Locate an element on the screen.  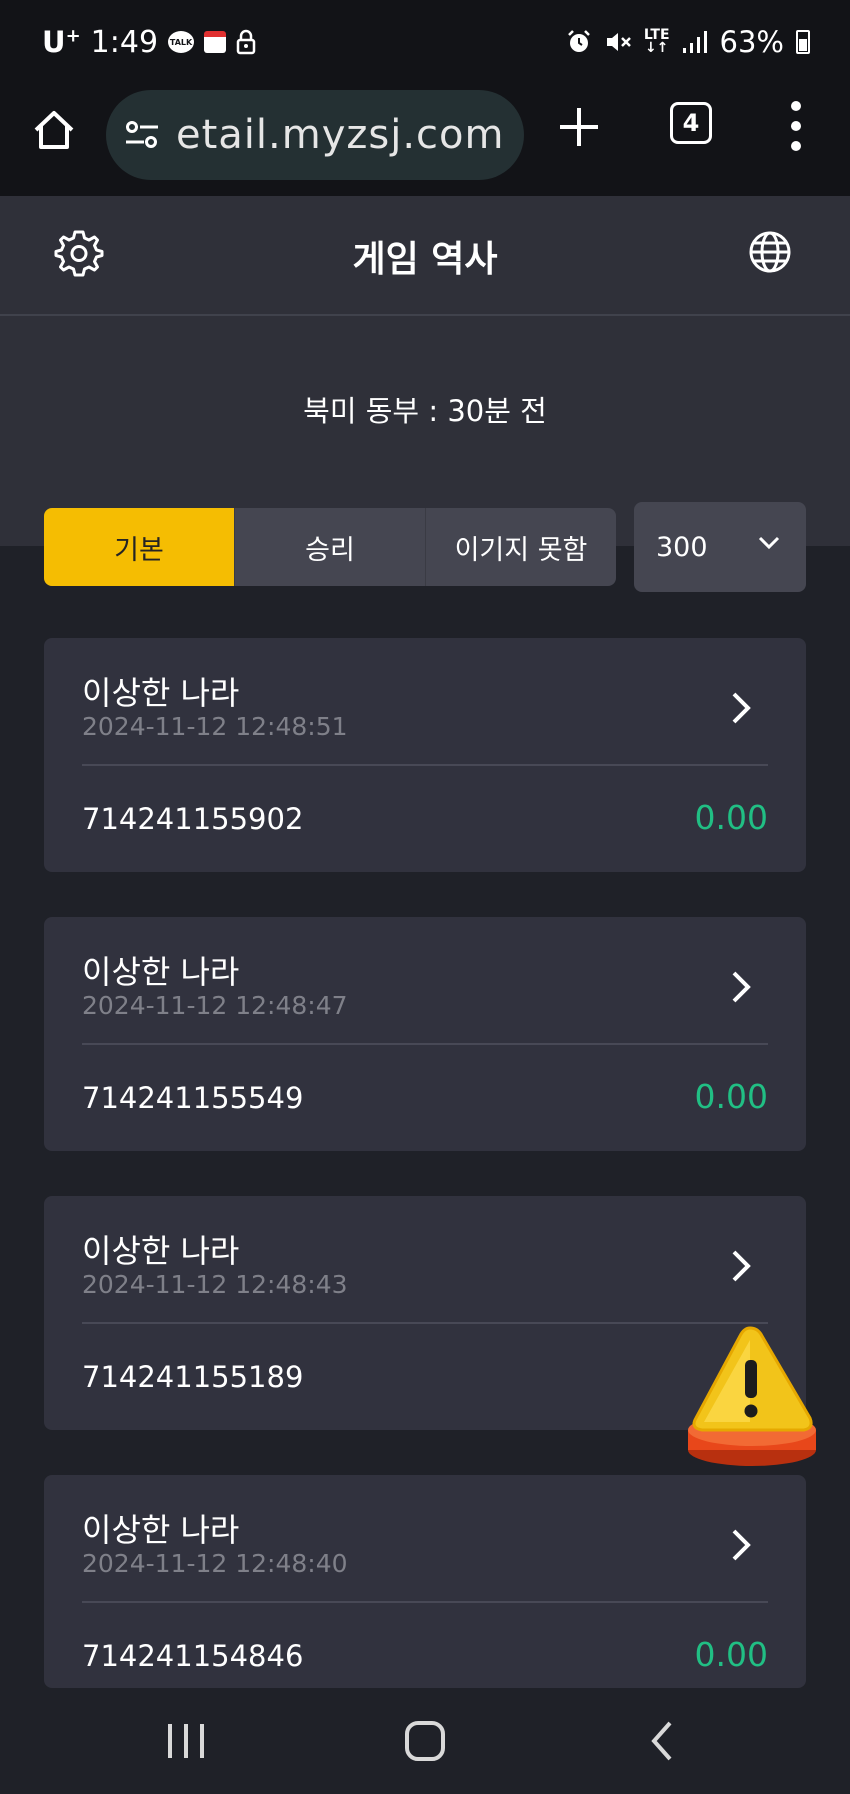
status-left: U+ 1:49 TALK is located at coordinates (149, 42).